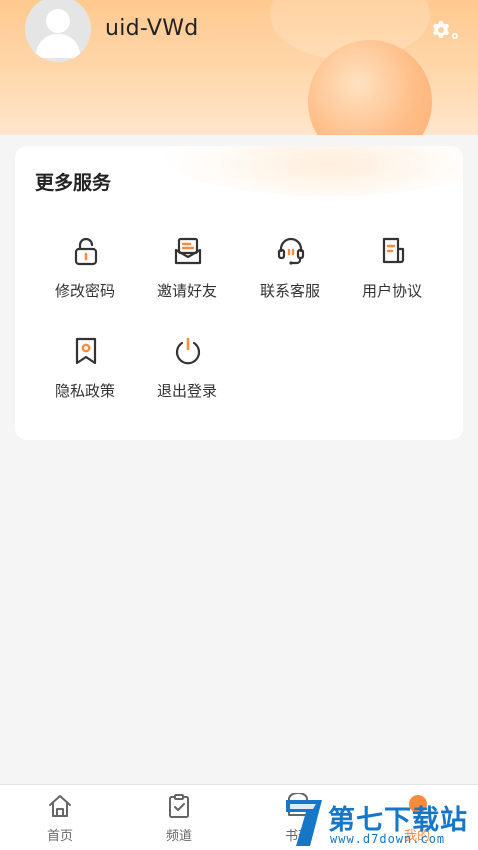 The width and height of the screenshot is (478, 850). Describe the element at coordinates (85, 276) in the screenshot. I see `change-password-button: 修改密码` at that location.